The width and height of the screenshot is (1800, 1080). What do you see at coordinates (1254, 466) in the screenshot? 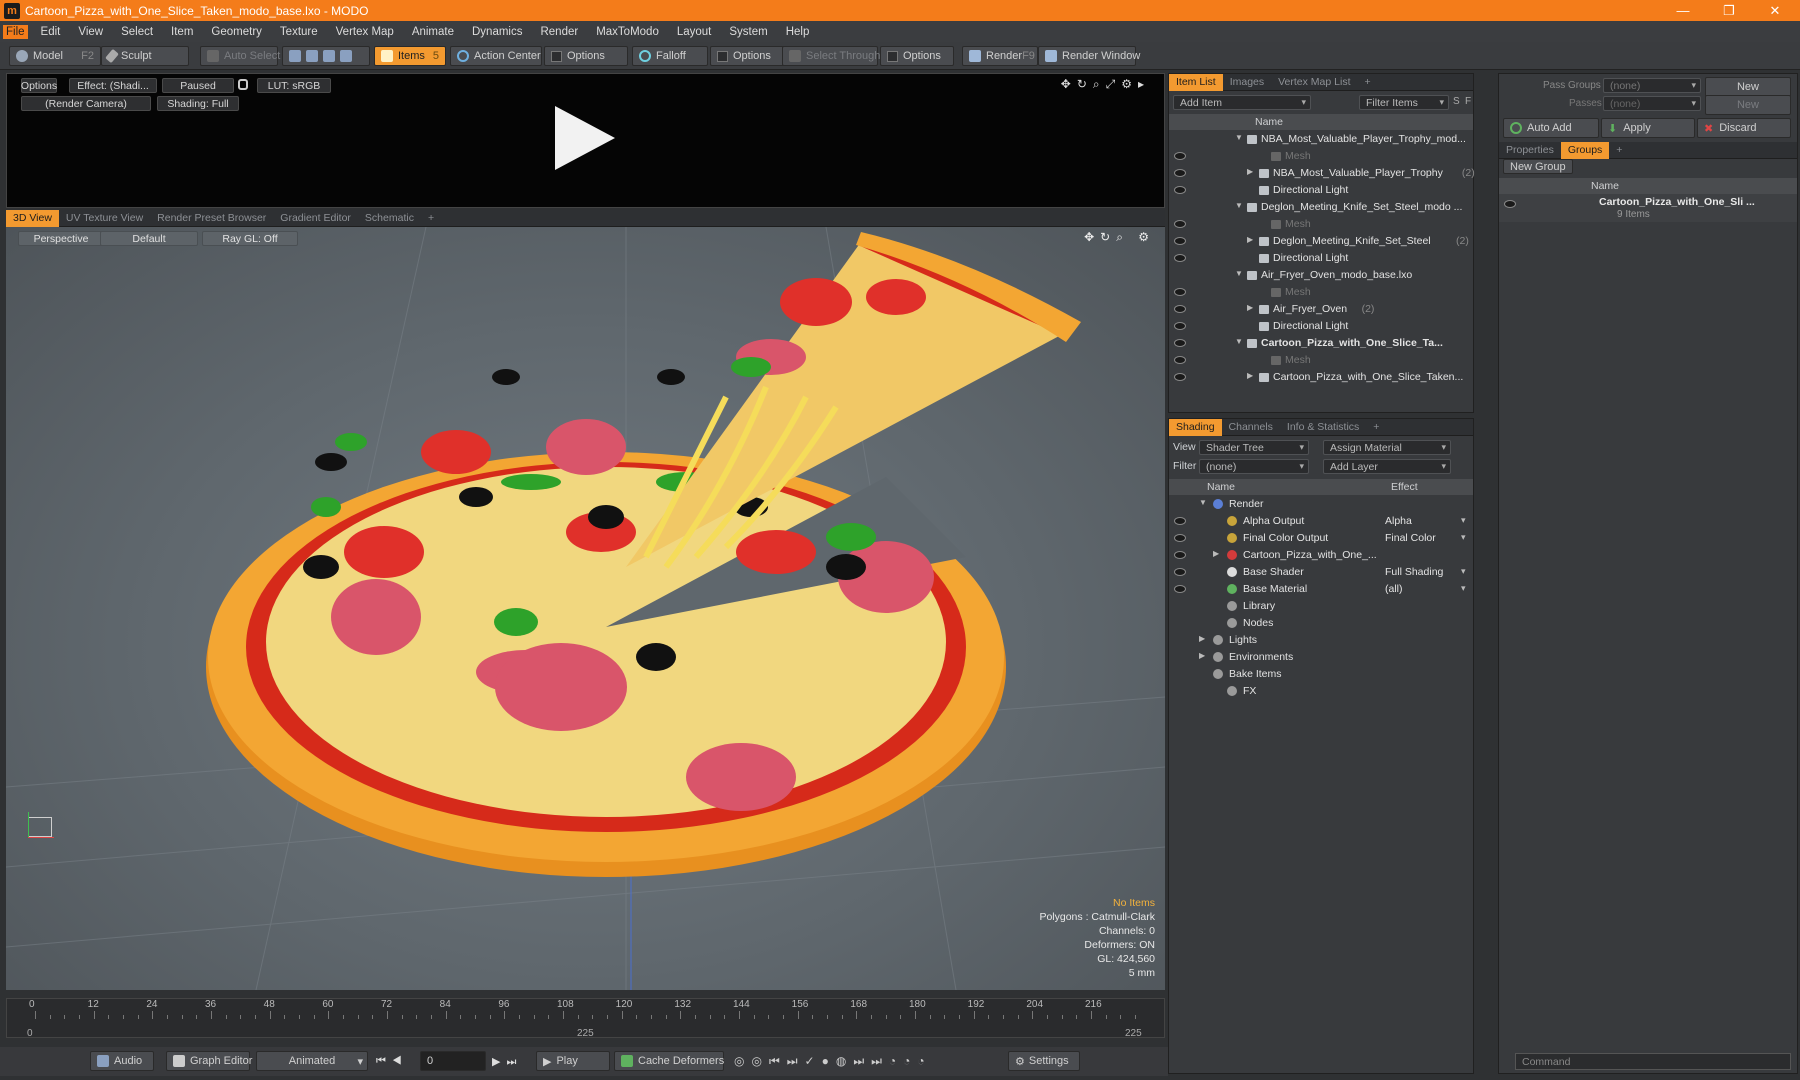
I see `filter-dropdown: (none)` at bounding box center [1254, 466].